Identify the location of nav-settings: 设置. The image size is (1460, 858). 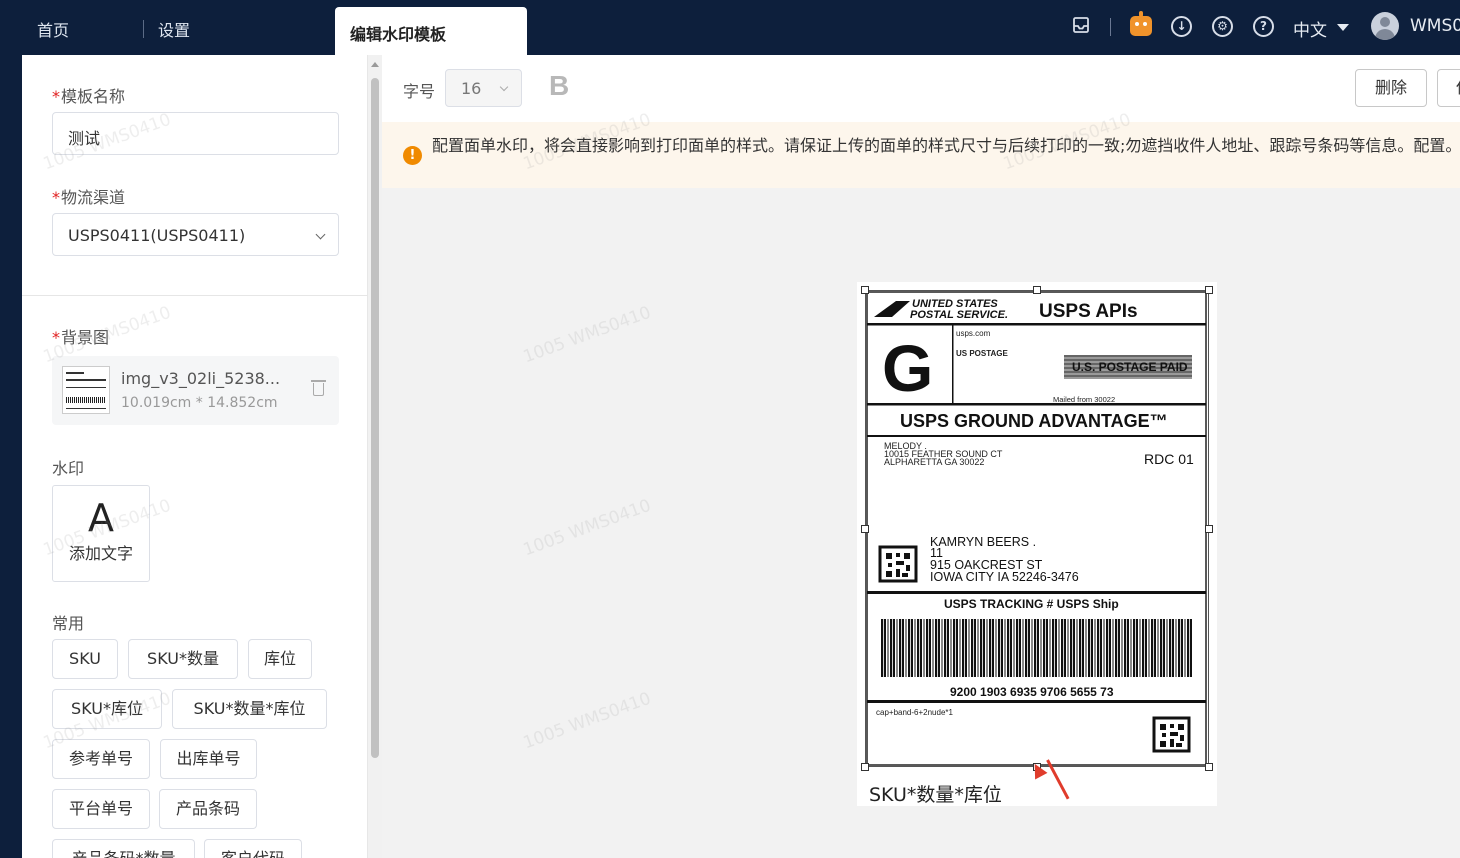
(174, 27).